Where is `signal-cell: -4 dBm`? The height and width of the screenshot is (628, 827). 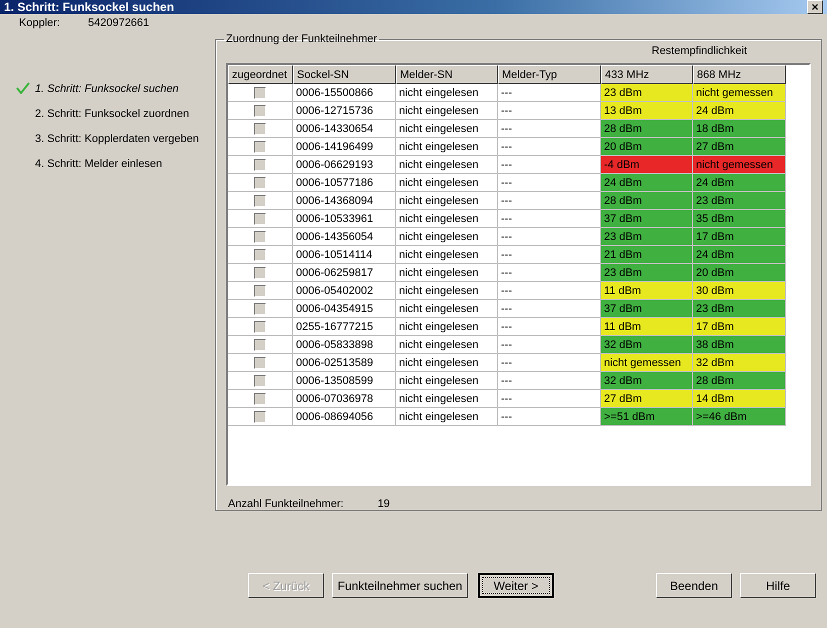 signal-cell: -4 dBm is located at coordinates (647, 165).